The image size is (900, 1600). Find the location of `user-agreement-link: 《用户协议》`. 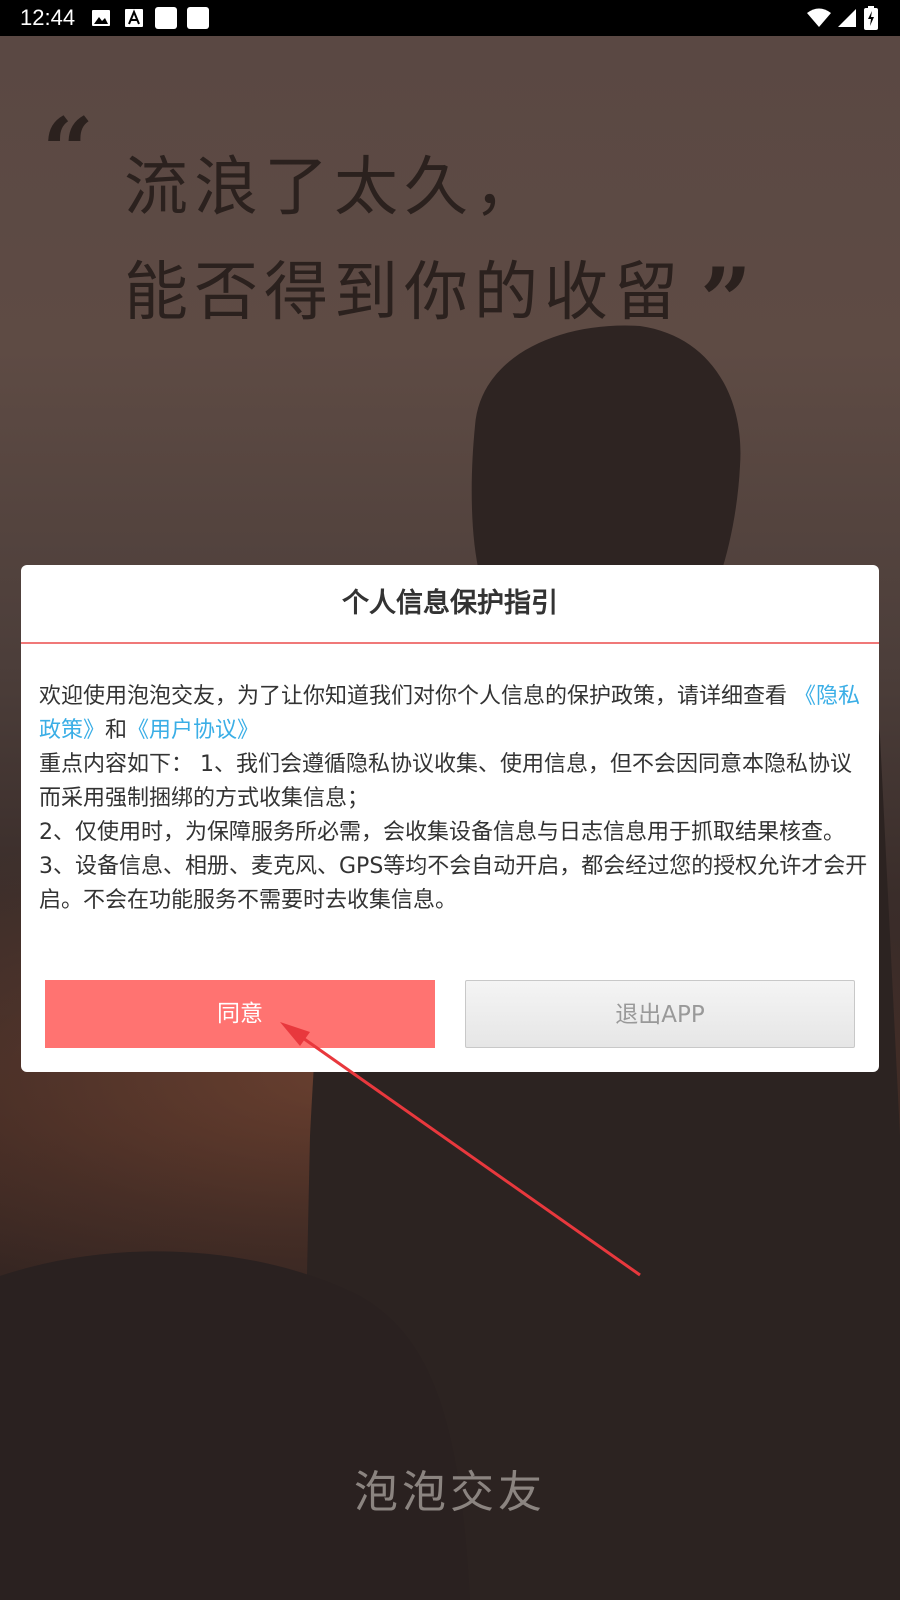

user-agreement-link: 《用户协议》 is located at coordinates (193, 730).